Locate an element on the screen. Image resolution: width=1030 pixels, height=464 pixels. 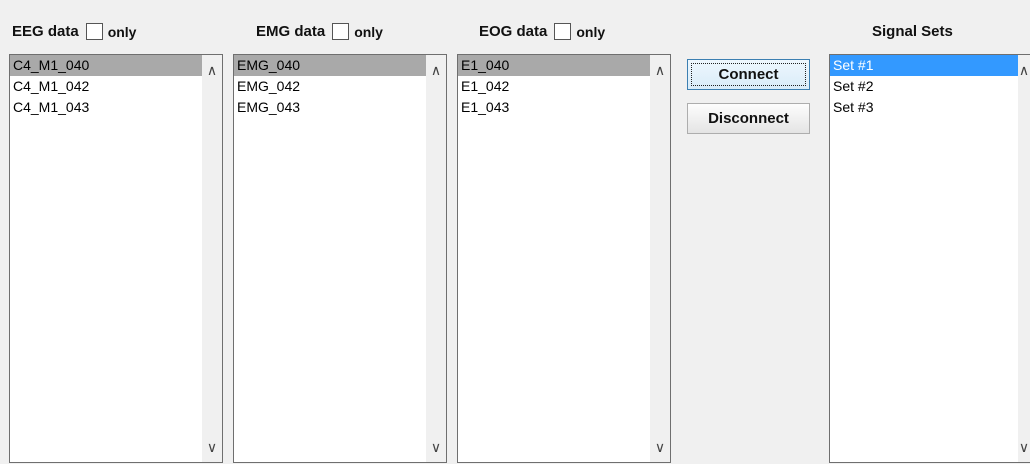
signal-sets-scrollbar: ∧ ∨ is located at coordinates (1024, 258).